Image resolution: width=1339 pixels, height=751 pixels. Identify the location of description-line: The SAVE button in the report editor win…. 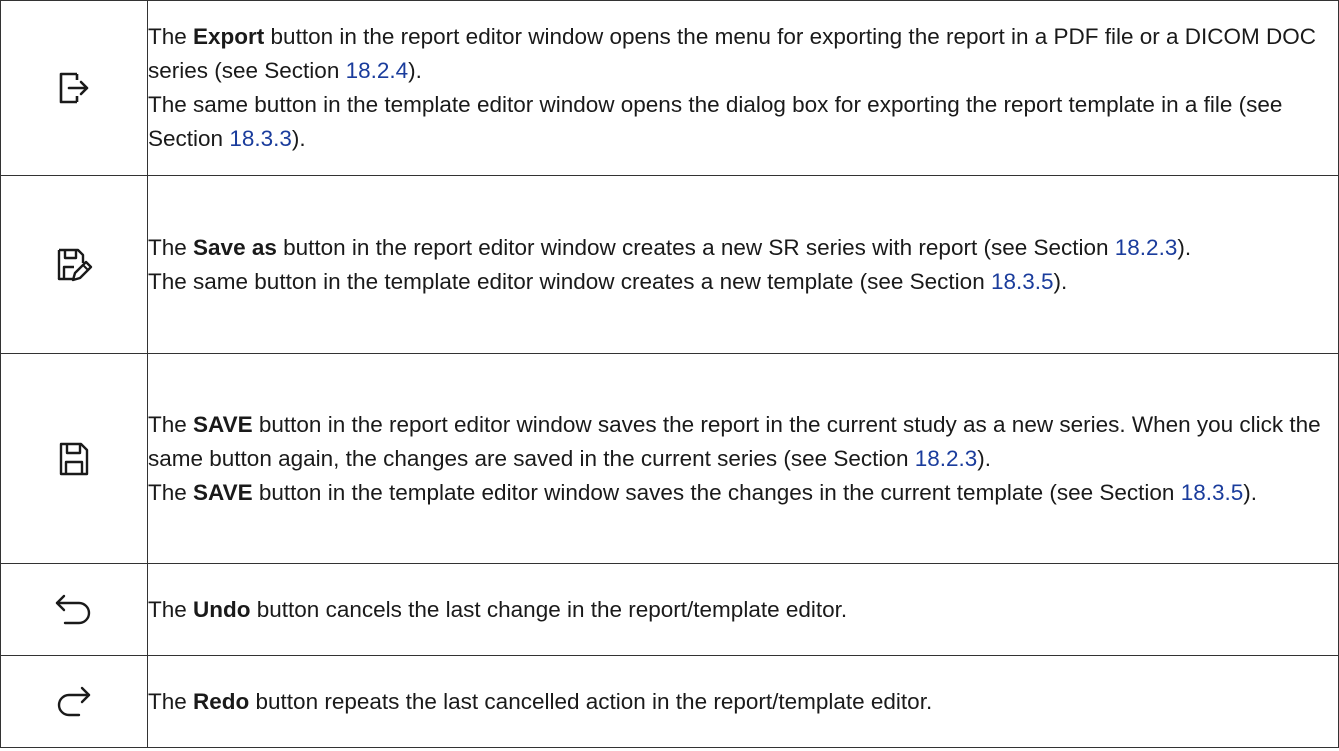
(743, 442).